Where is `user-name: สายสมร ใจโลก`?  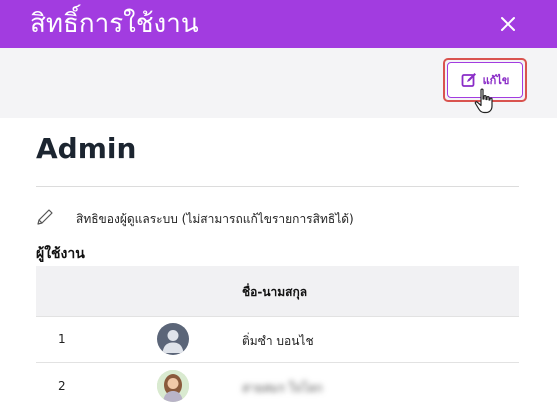
user-name: สายสมร ใจโลก is located at coordinates (282, 388).